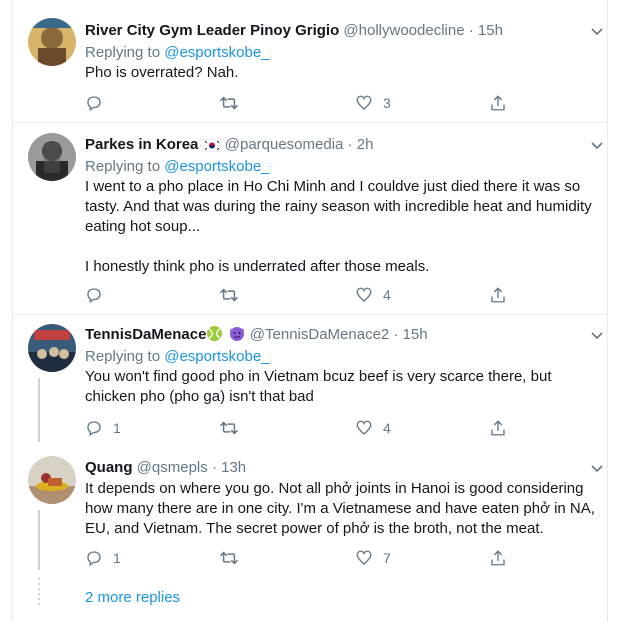 This screenshot has height=622, width=620. I want to click on user-handle: @hollywoodecline, so click(403, 30).